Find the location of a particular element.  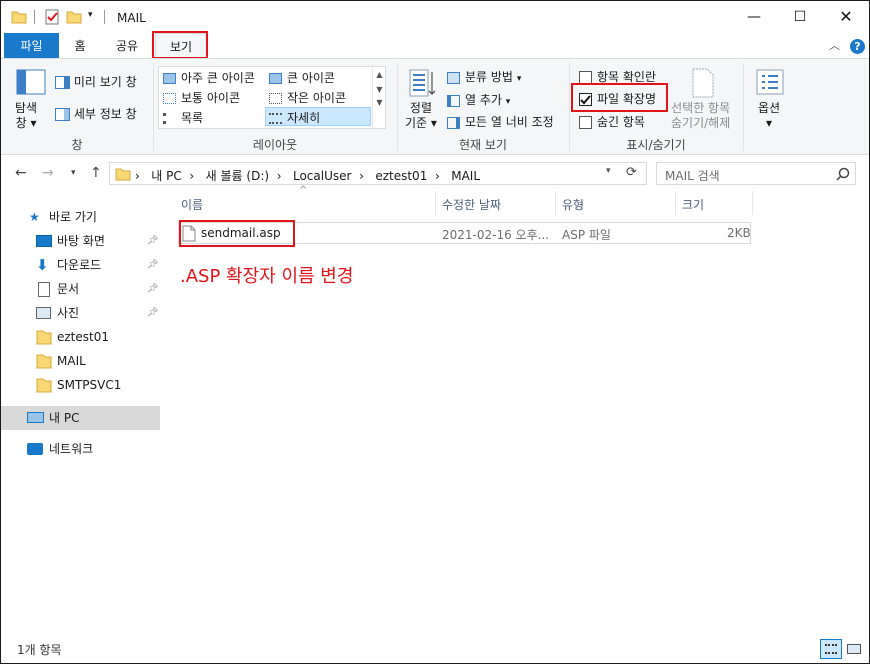

status-bar: 1개 항목 is located at coordinates (435, 649).